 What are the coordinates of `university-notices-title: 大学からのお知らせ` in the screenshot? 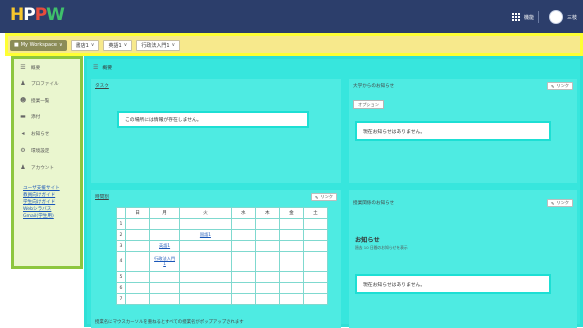 It's located at (374, 86).